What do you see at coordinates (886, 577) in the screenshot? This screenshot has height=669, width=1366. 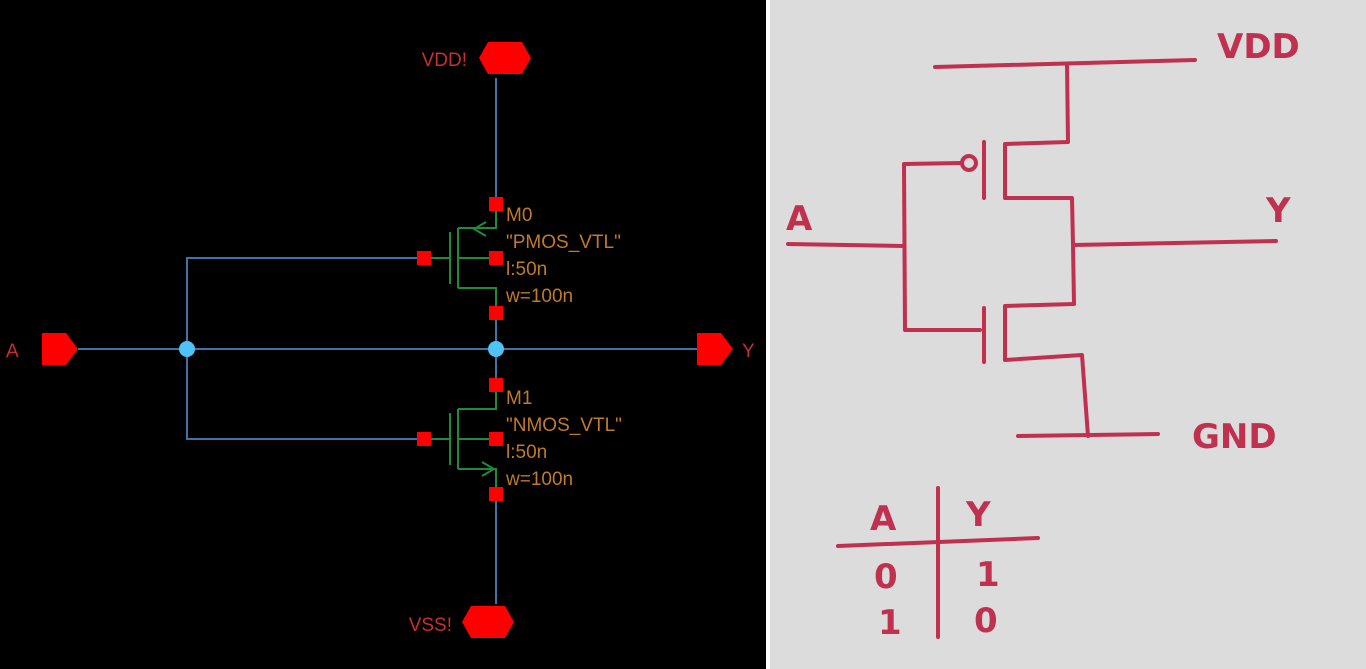 I see `truth-table-row1-a: 0` at bounding box center [886, 577].